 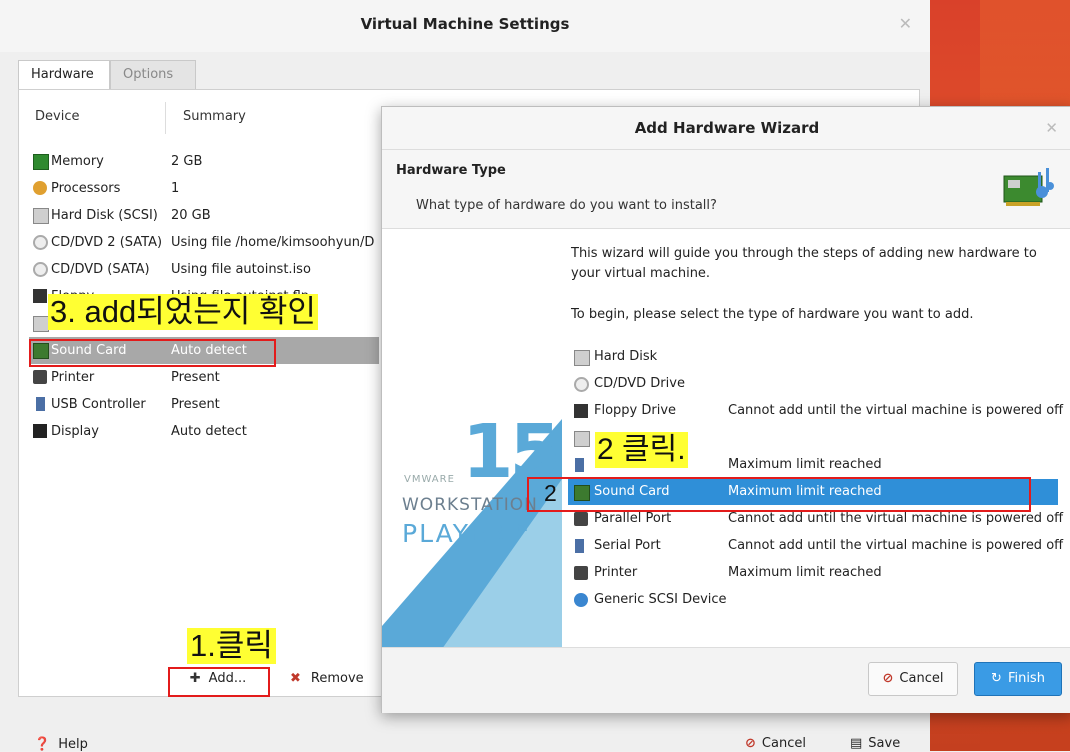 I want to click on printer-icon, so click(x=40, y=377).